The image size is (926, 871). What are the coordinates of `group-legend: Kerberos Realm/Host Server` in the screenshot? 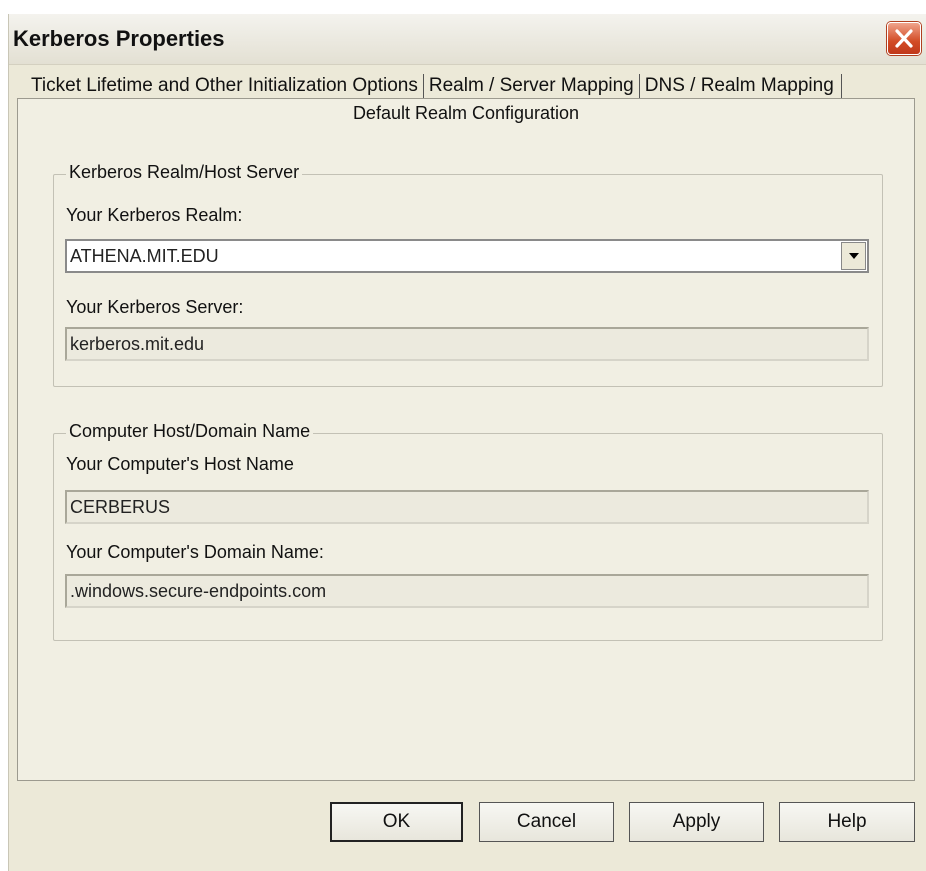 It's located at (184, 172).